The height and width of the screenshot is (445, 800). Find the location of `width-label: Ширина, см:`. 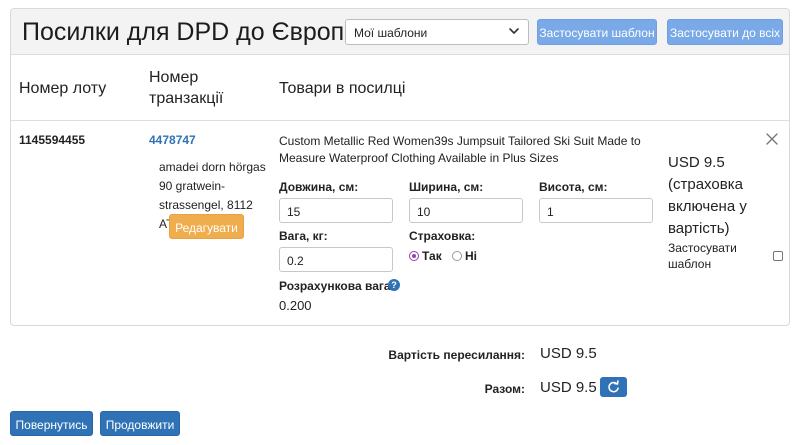

width-label: Ширина, см: is located at coordinates (446, 187).